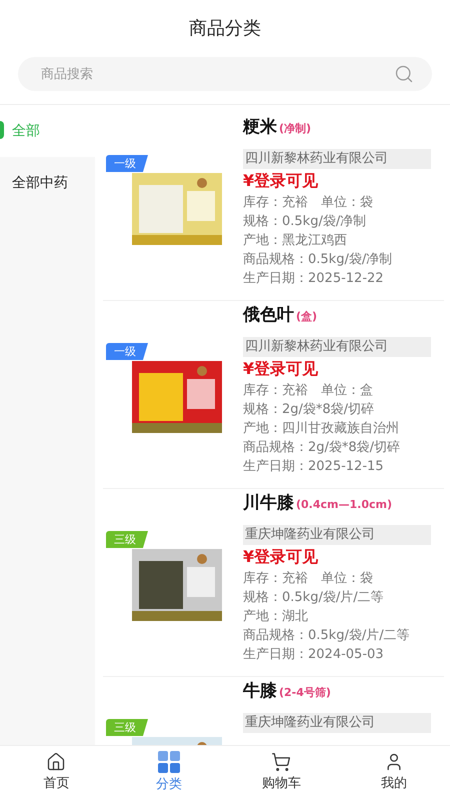  What do you see at coordinates (295, 129) in the screenshot?
I see `product-spec: (净制)` at bounding box center [295, 129].